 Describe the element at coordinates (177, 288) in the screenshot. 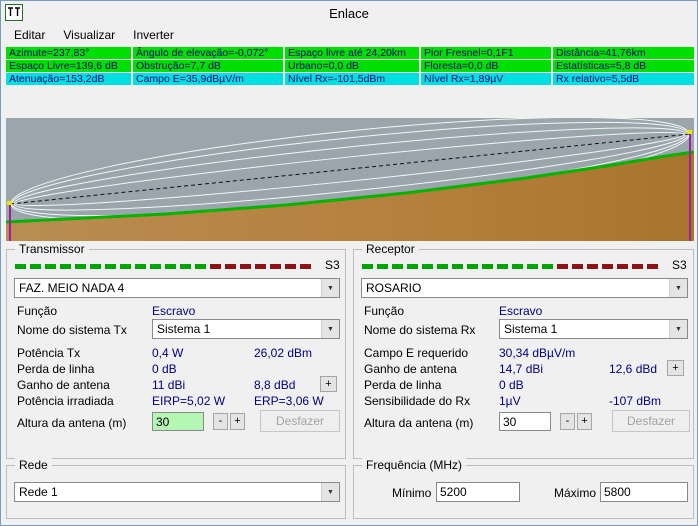

I see `tx-station-select: FAZ. MEIO NADA 4 ▼` at that location.